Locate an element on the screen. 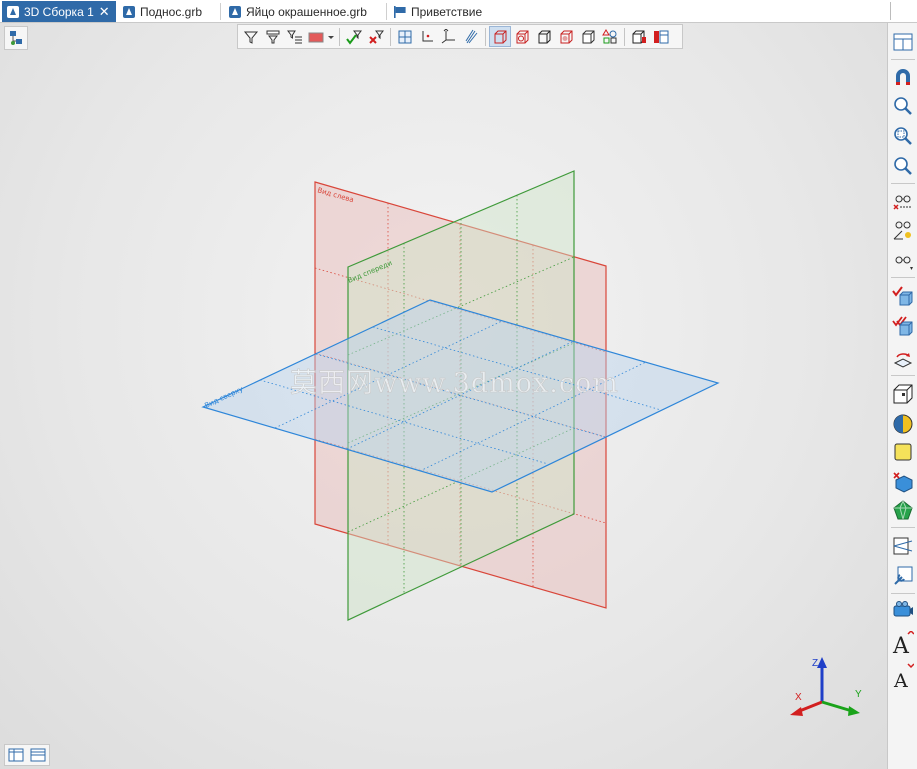 This screenshot has height=769, width=917. sphere-icon is located at coordinates (903, 424).